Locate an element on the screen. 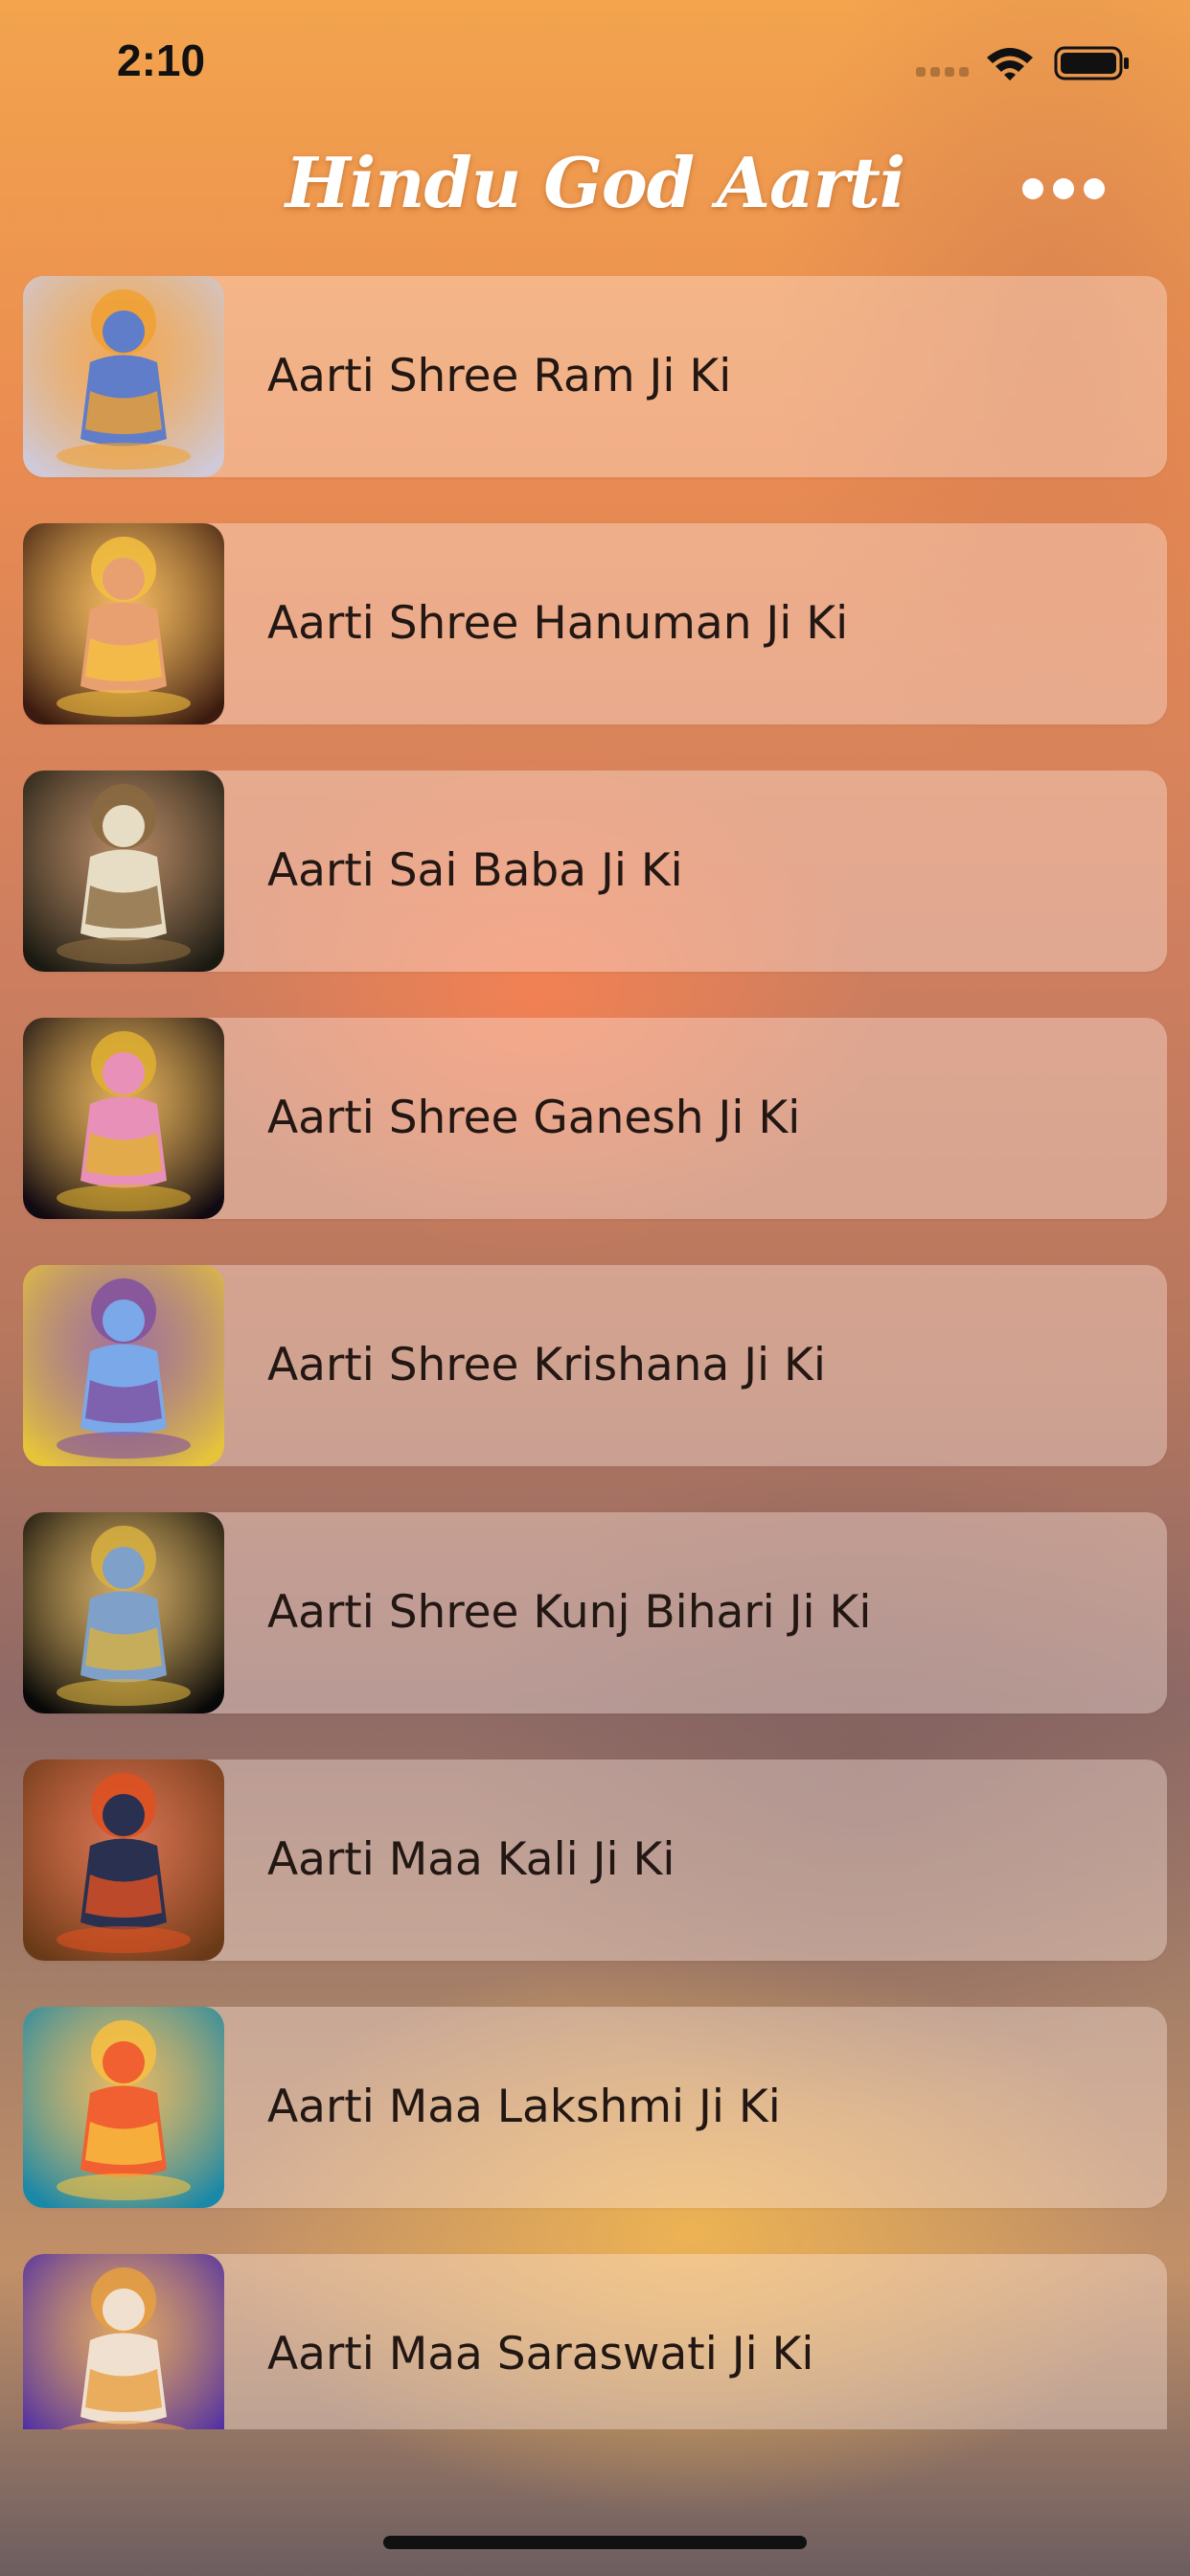  aarti-title: Aarti Shree Krishana Ji Ki is located at coordinates (546, 1365).